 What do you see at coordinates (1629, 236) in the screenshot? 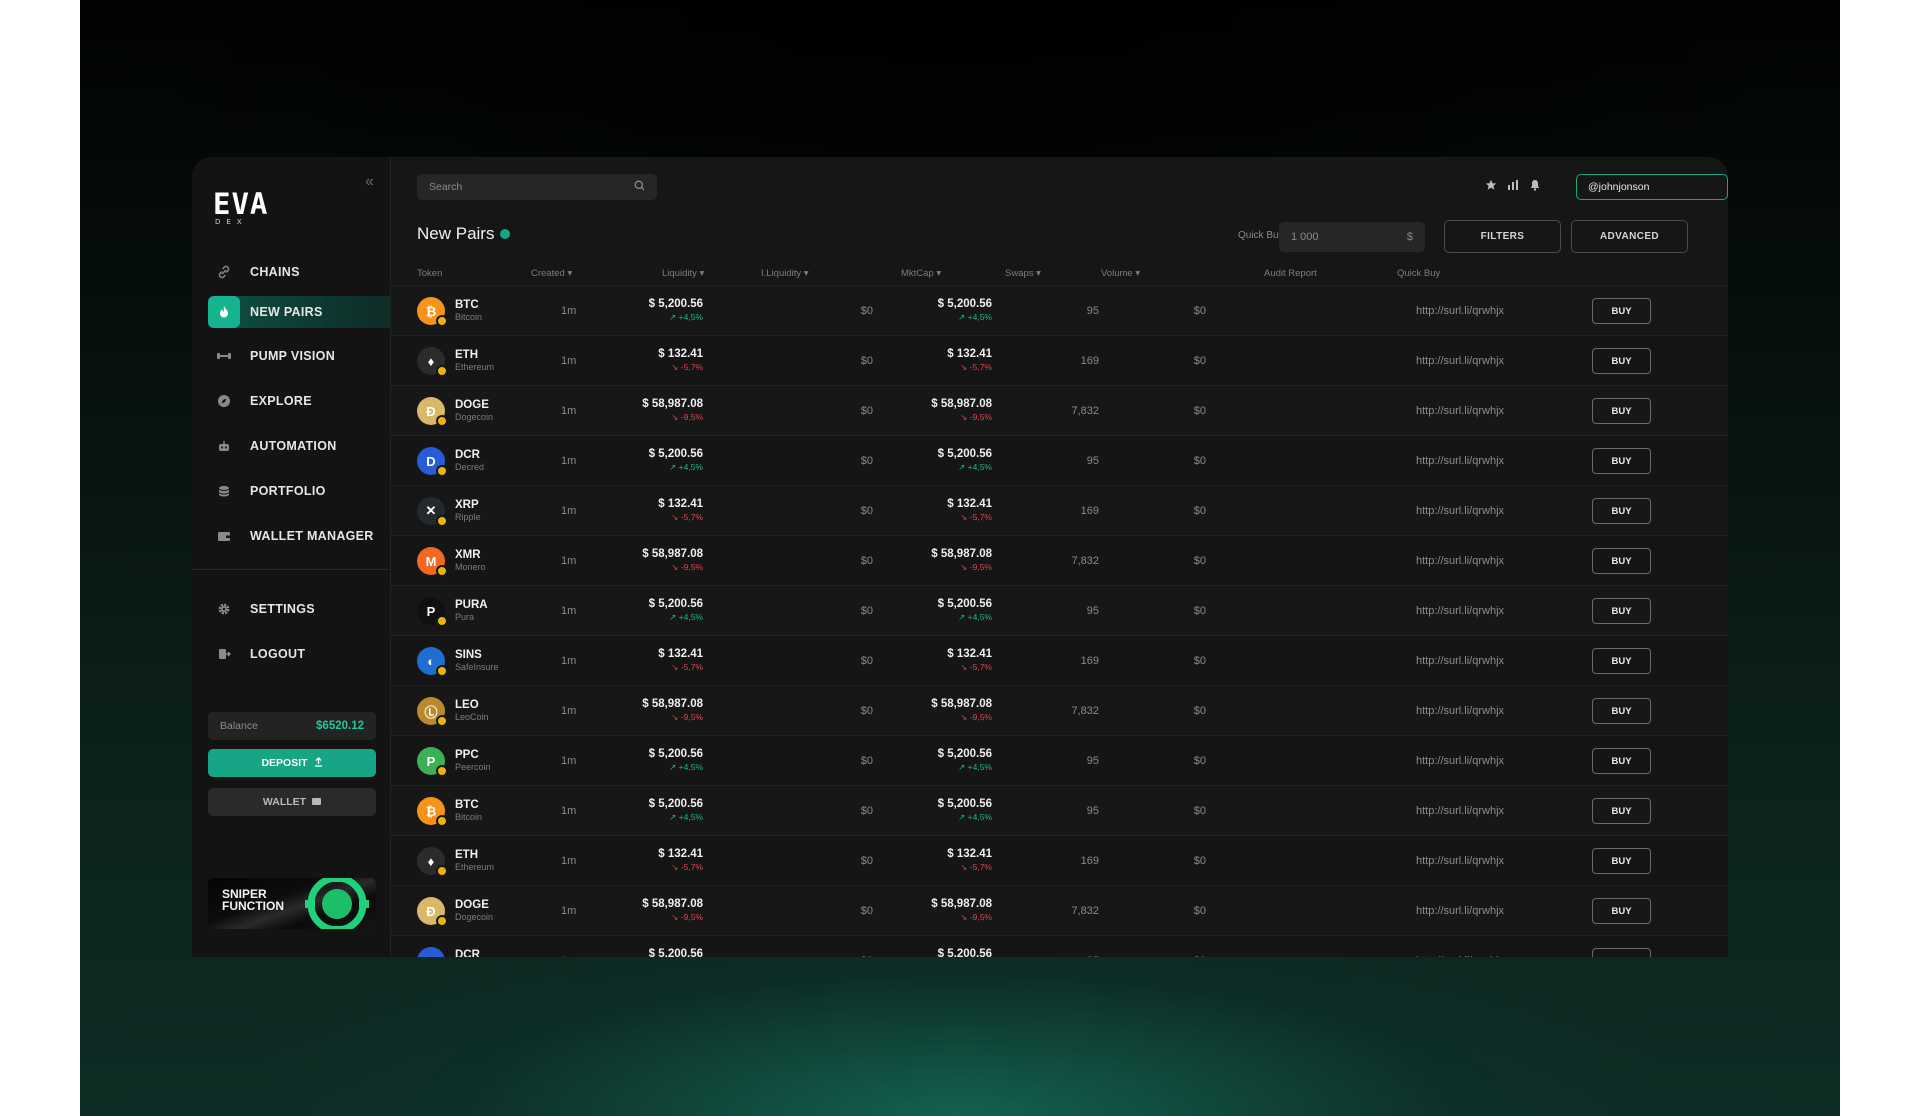
I see `advanced-button: ADVANCED` at bounding box center [1629, 236].